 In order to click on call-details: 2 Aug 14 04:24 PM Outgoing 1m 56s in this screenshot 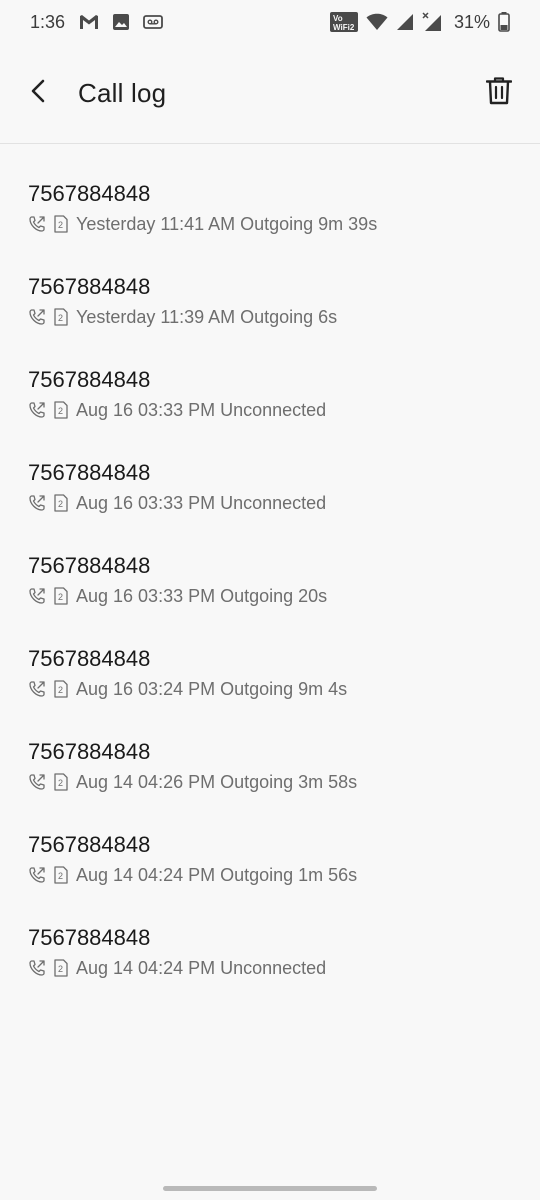, I will do `click(270, 875)`.